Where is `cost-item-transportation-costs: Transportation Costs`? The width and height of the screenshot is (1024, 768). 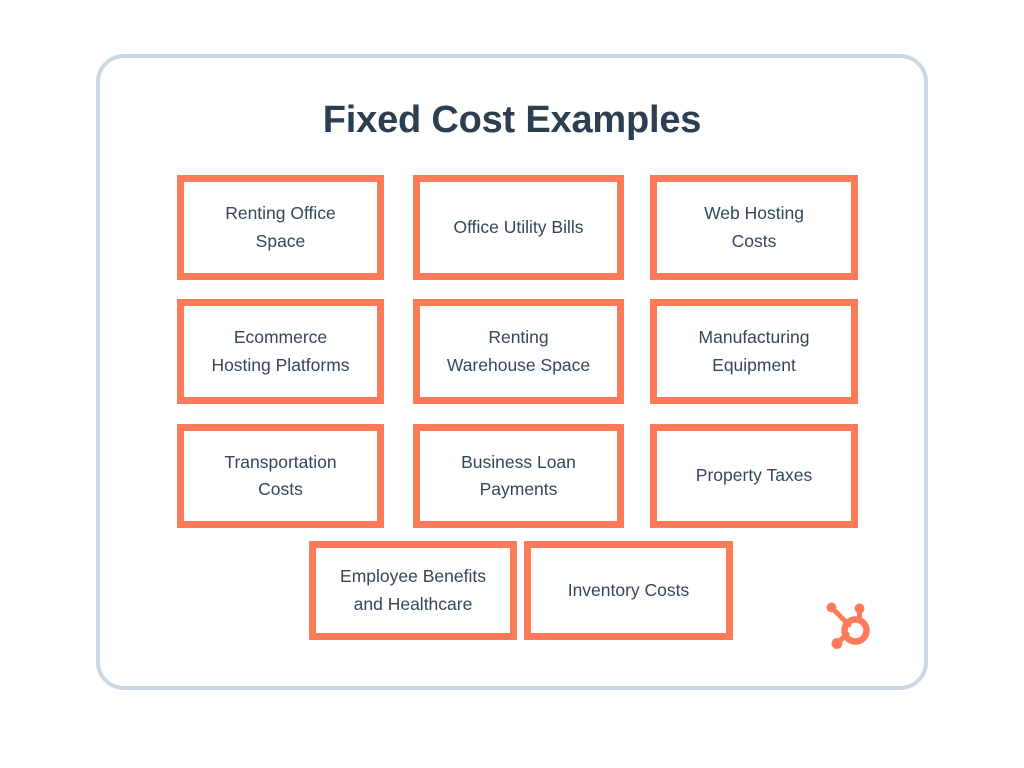 cost-item-transportation-costs: Transportation Costs is located at coordinates (280, 476).